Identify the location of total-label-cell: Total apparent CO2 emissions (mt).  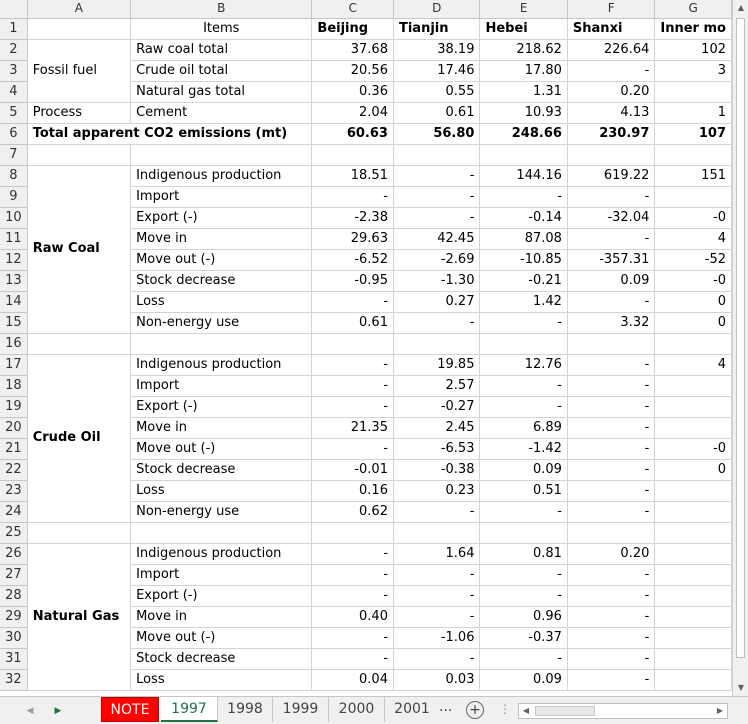
(170, 134).